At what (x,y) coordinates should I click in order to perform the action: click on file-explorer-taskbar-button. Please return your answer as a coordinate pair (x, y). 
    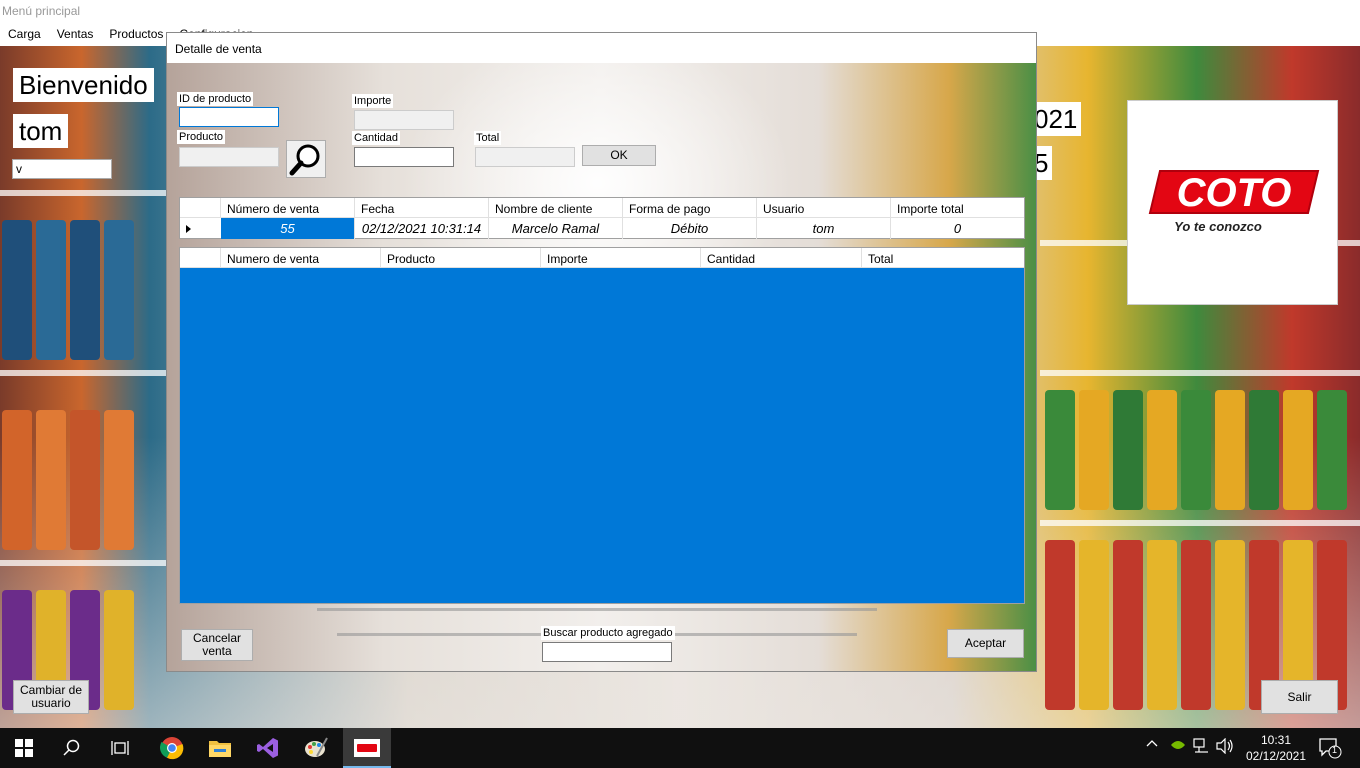
    Looking at the image, I should click on (220, 748).